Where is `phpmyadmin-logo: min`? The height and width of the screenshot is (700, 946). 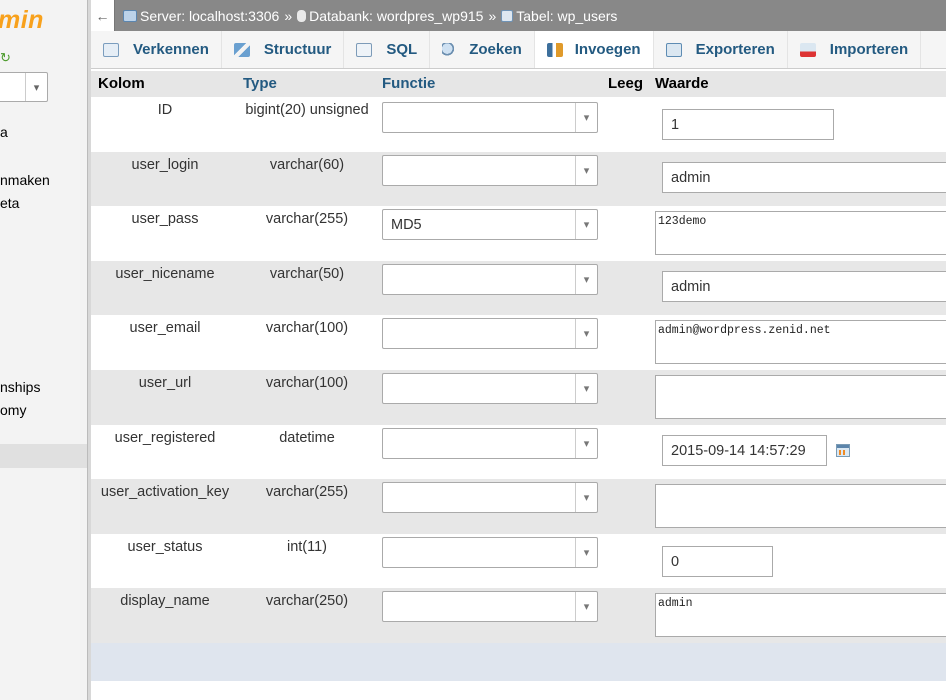
phpmyadmin-logo: min is located at coordinates (22, 20).